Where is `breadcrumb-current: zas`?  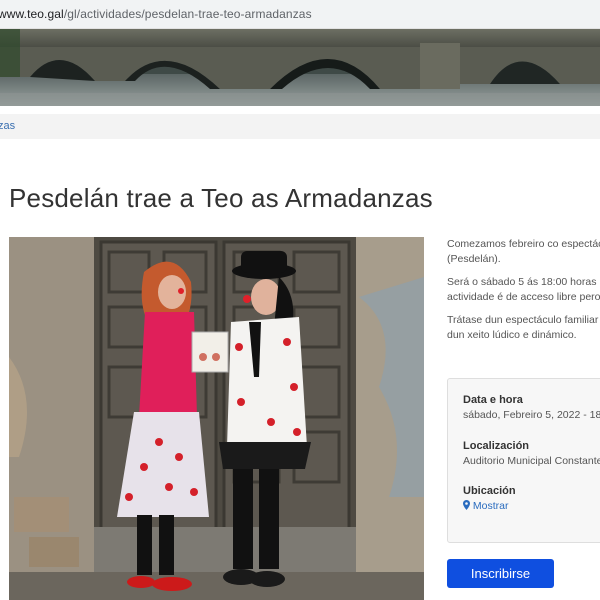
breadcrumb-current: zas is located at coordinates (7, 126).